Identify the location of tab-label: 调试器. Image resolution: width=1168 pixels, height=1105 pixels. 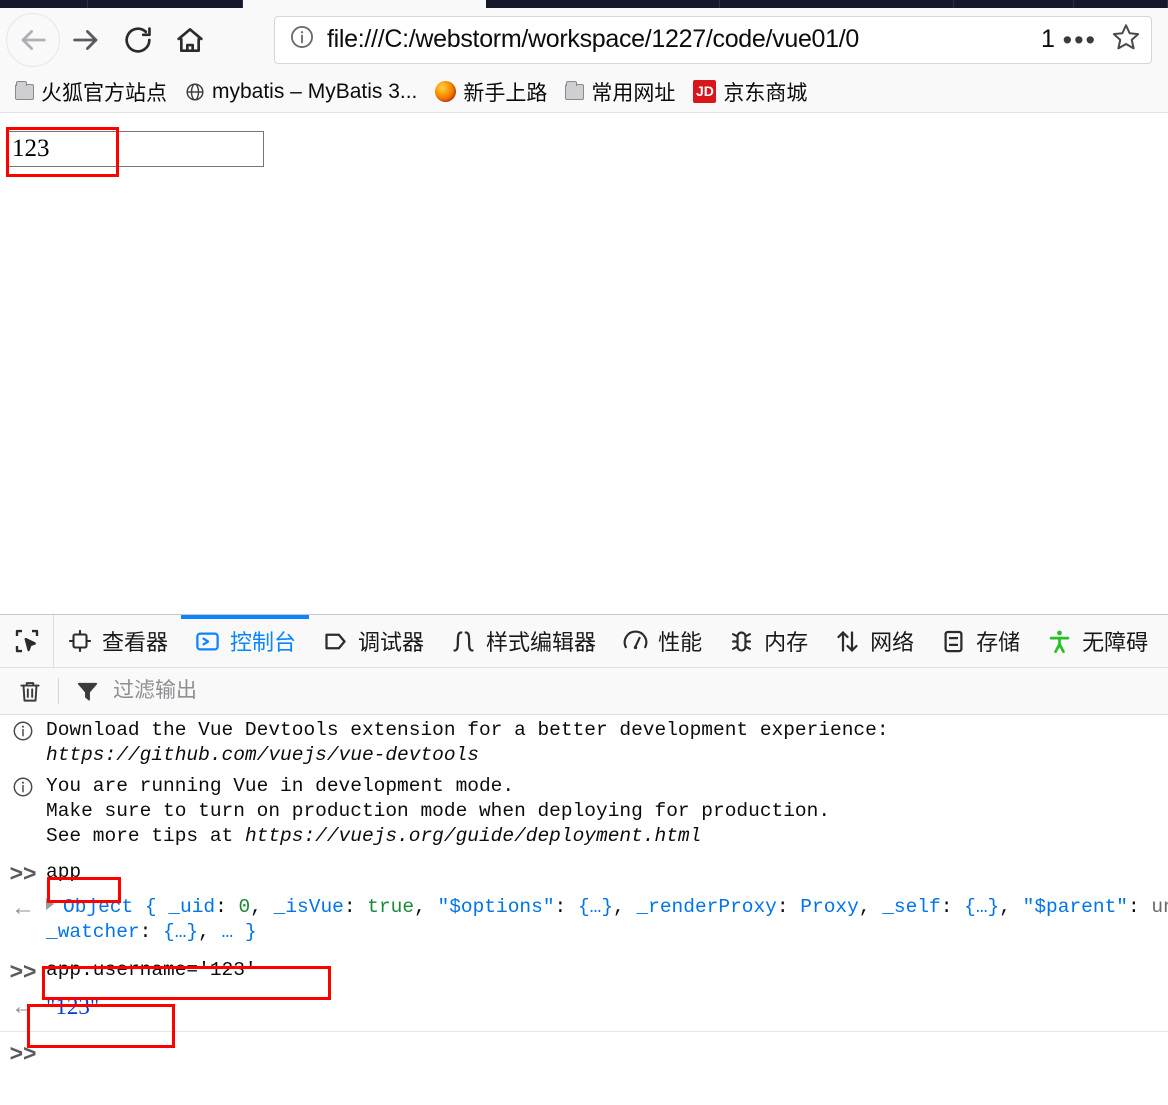
(391, 642).